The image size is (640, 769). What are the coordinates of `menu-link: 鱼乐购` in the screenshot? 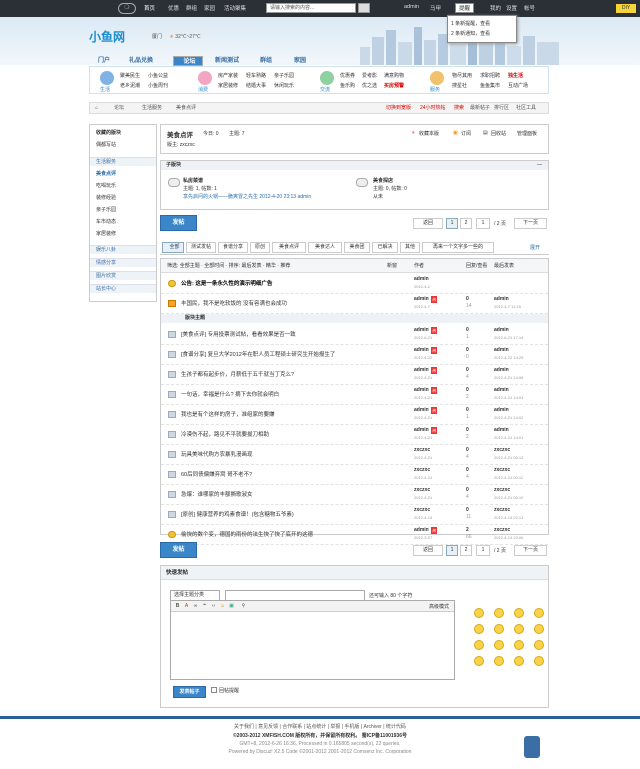 It's located at (347, 85).